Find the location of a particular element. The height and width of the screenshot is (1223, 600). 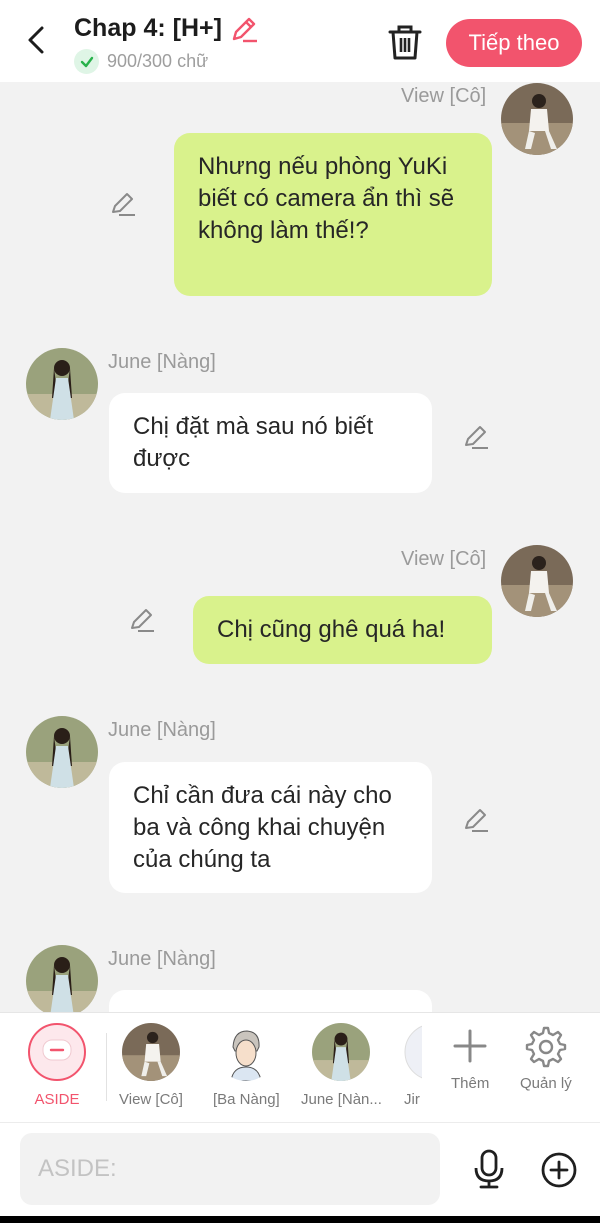

microphone-icon is located at coordinates (489, 1169).